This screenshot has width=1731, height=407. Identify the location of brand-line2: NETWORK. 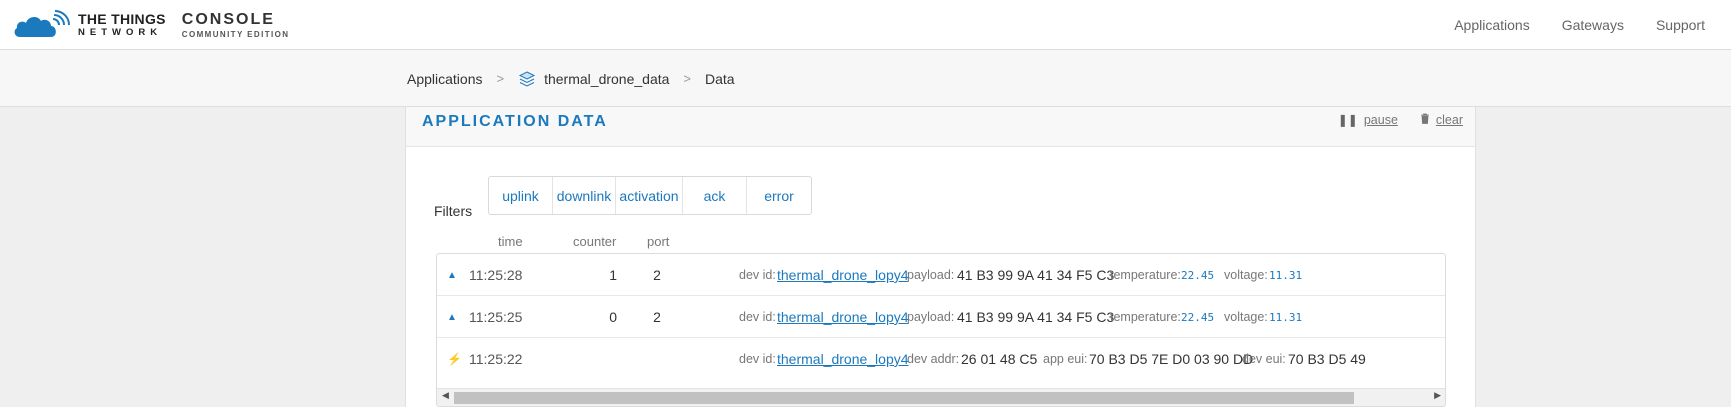
(120, 33).